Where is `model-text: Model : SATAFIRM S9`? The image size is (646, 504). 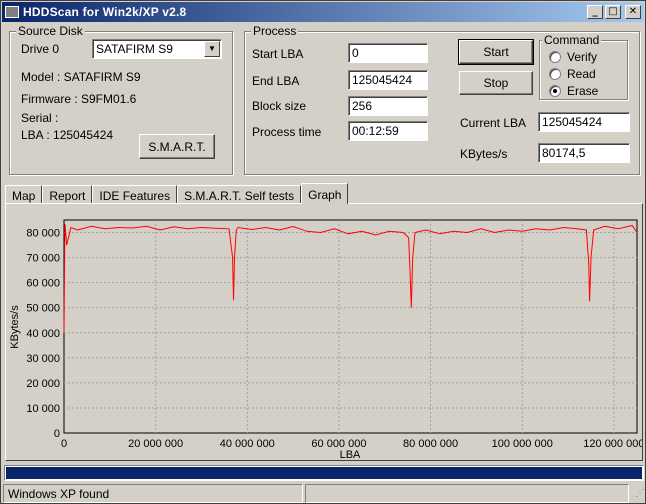 model-text: Model : SATAFIRM S9 is located at coordinates (81, 77).